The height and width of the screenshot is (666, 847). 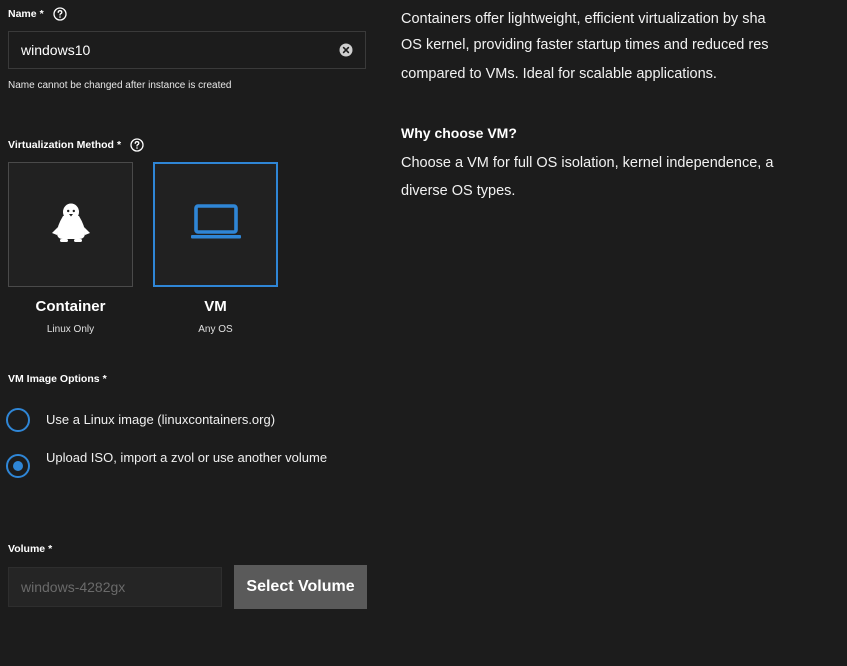 I want to click on radio-linux-image: Use a Linux image (linuxcontainers.org), so click(x=171, y=420).